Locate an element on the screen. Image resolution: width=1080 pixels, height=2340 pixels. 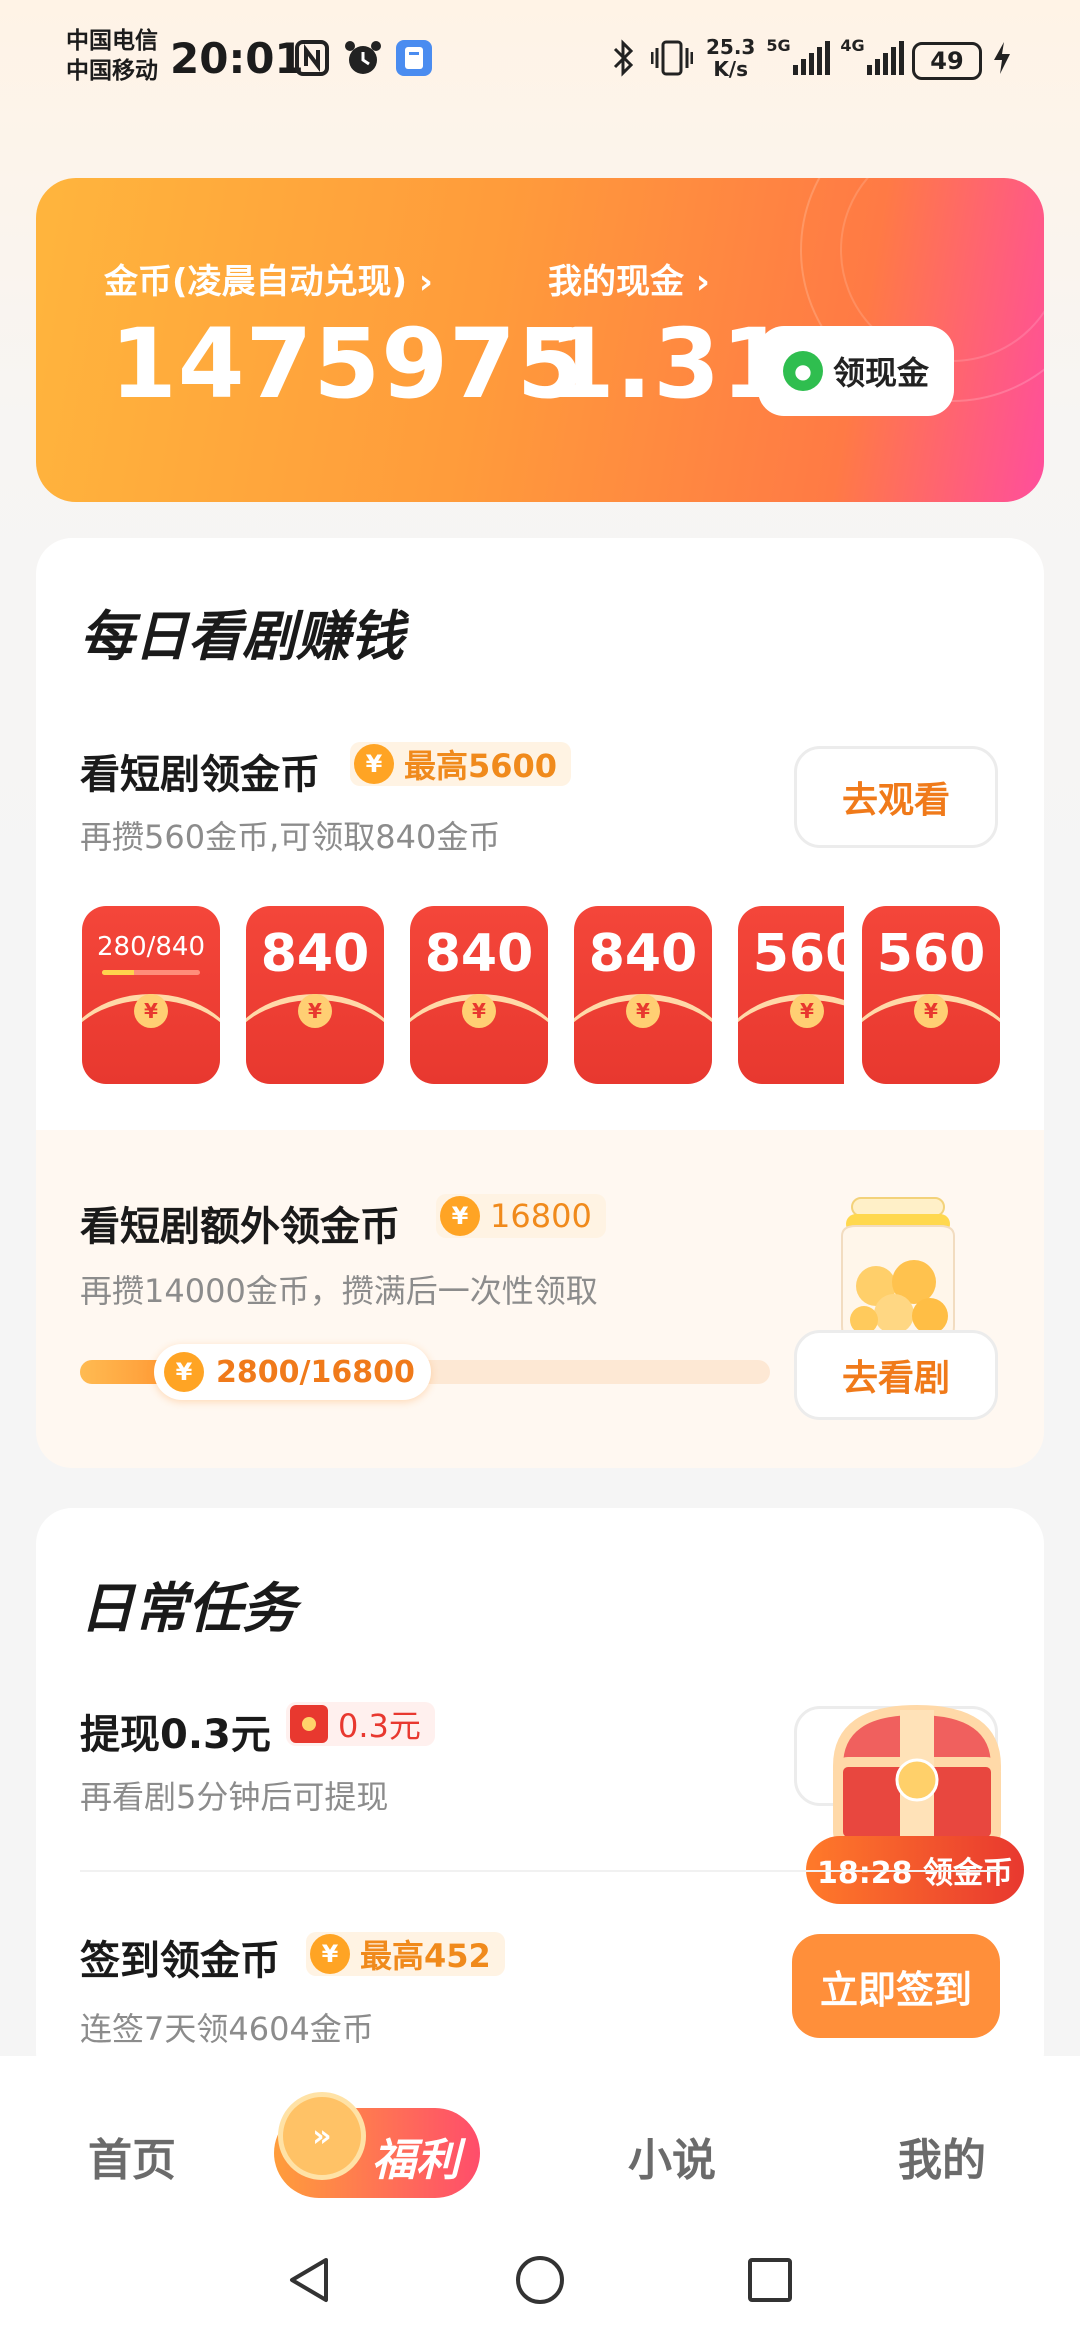
vibrate-icon is located at coordinates (672, 58).